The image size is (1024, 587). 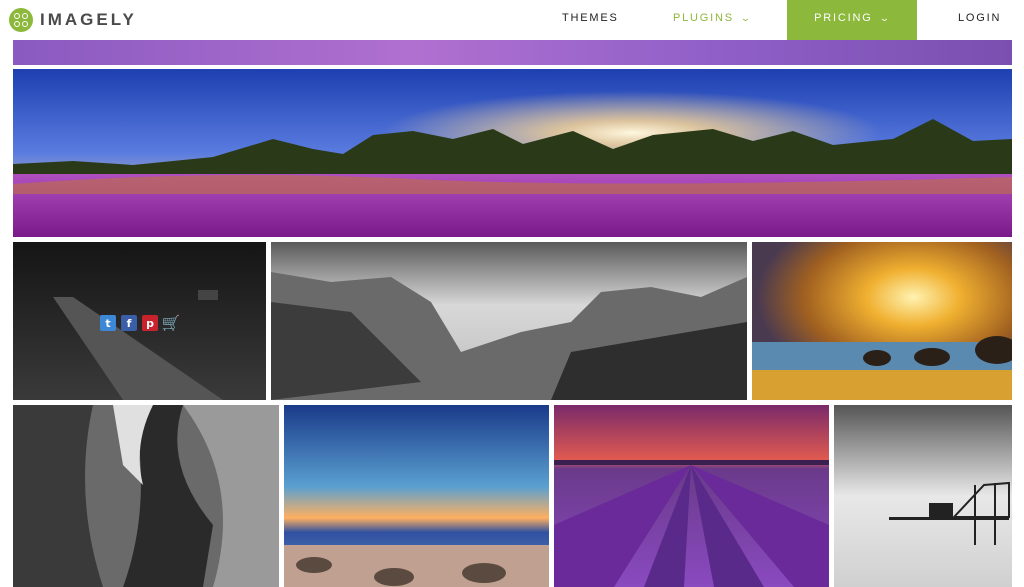 I want to click on pier-fog-art, so click(x=923, y=496).